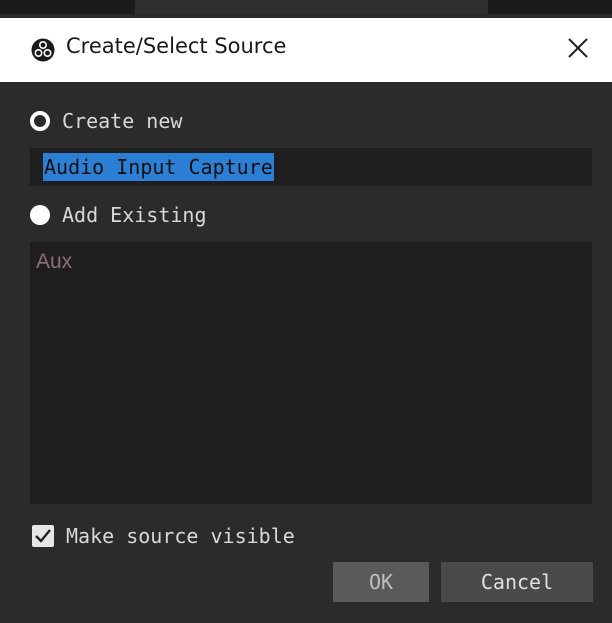  I want to click on create-new-radio: Create new, so click(106, 121).